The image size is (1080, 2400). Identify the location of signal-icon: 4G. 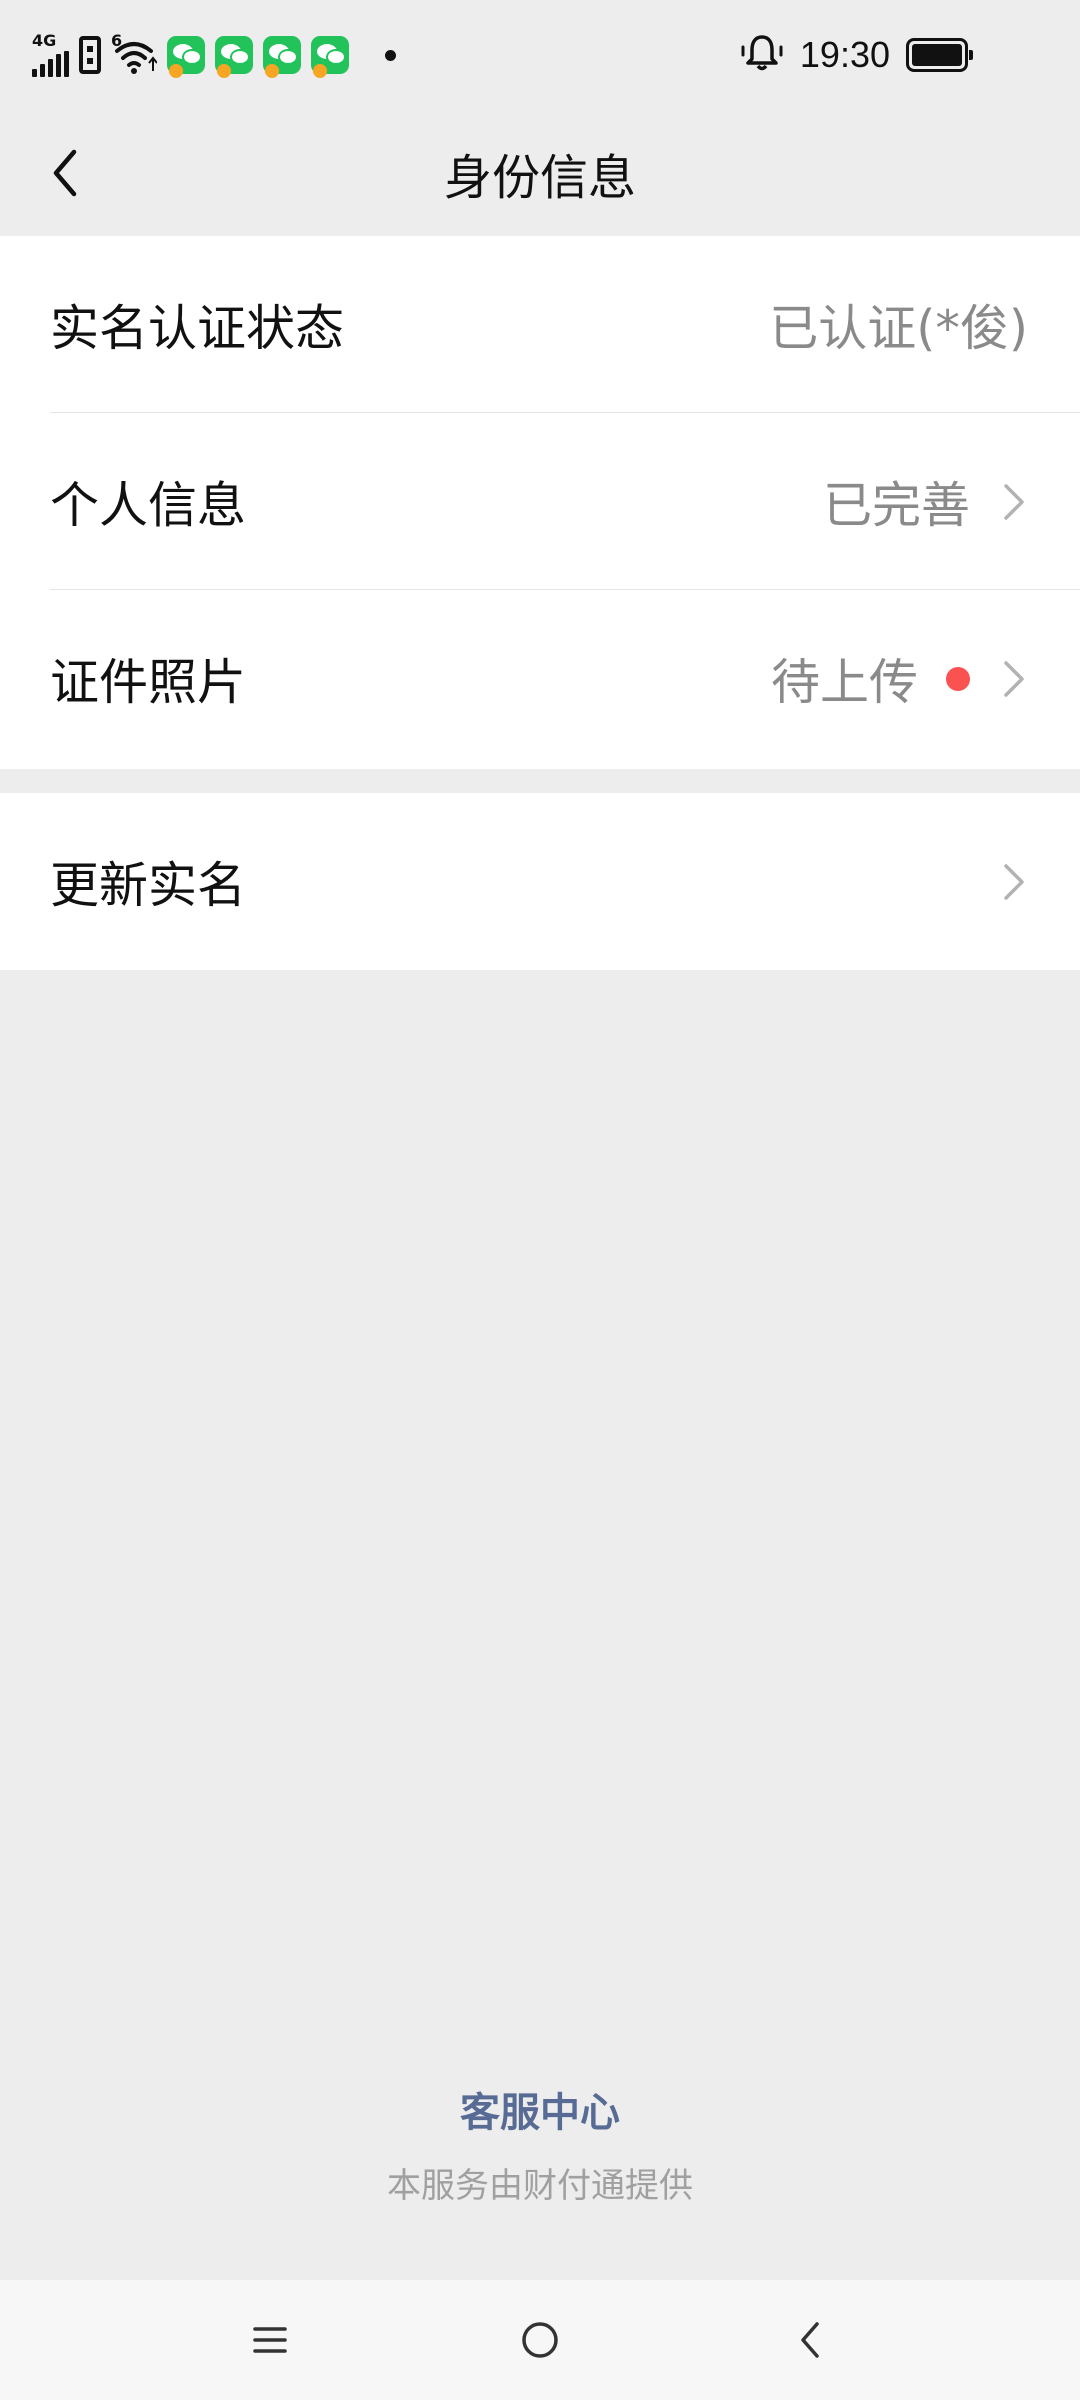
(50, 55).